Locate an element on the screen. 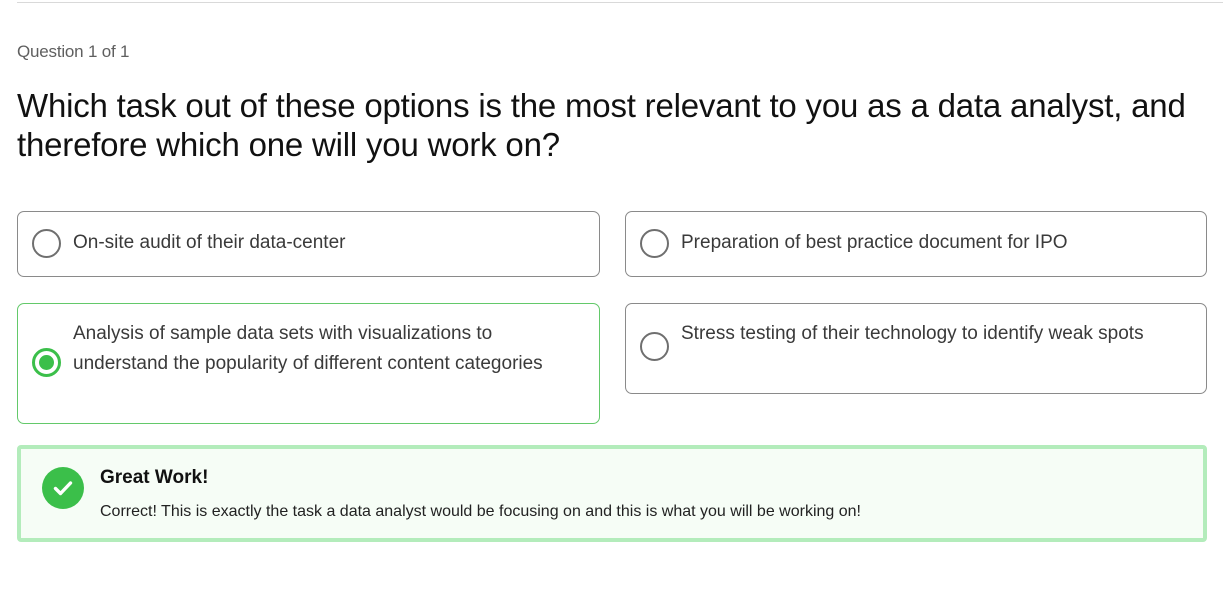 The image size is (1223, 612). answer-option-1: On-site audit of their data-center is located at coordinates (308, 244).